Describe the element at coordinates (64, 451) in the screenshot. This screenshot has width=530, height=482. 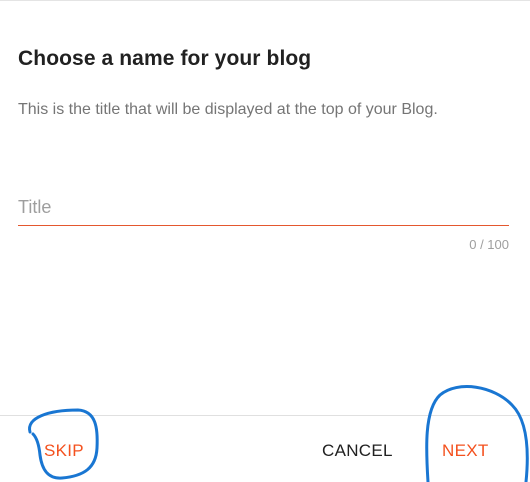
I see `skip-button: SKIP` at that location.